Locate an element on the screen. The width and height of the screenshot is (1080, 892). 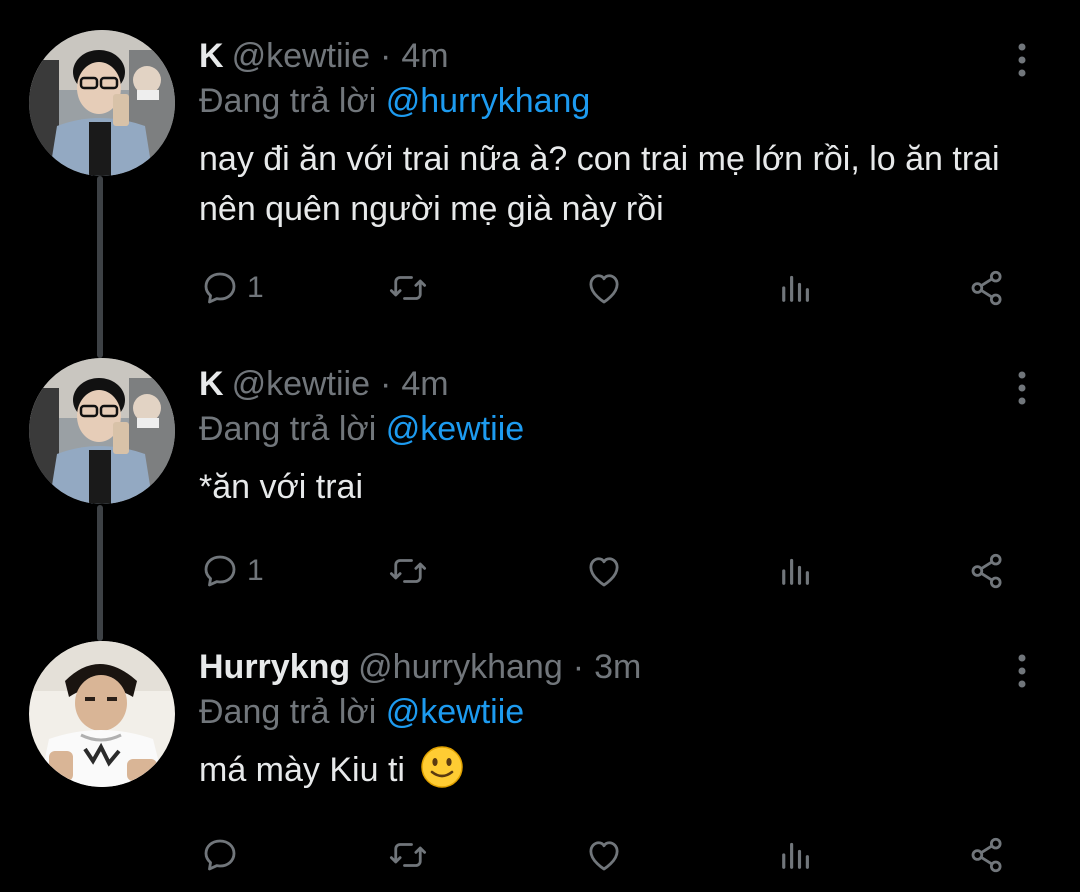
action-bar is located at coordinates (609, 855).